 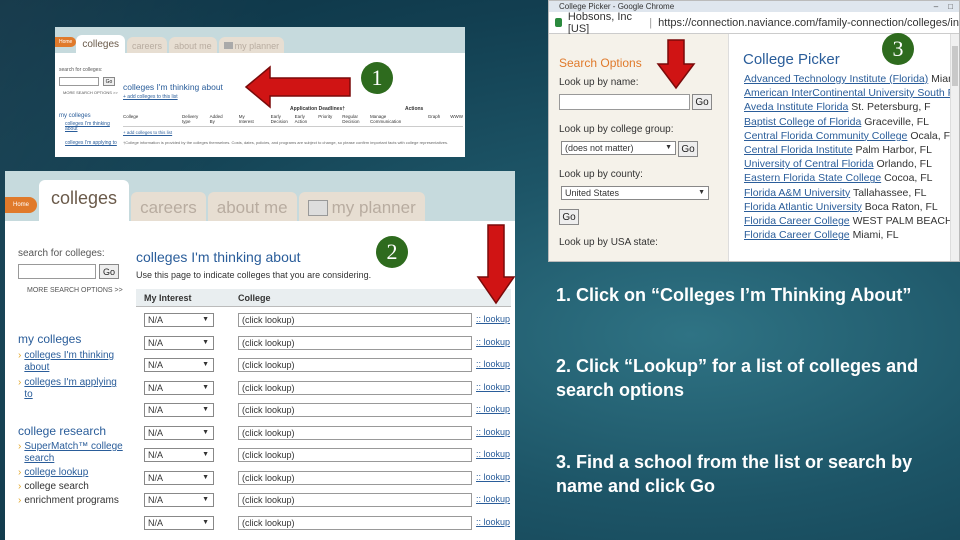 I want to click on lookup-name-input, so click(x=624, y=102).